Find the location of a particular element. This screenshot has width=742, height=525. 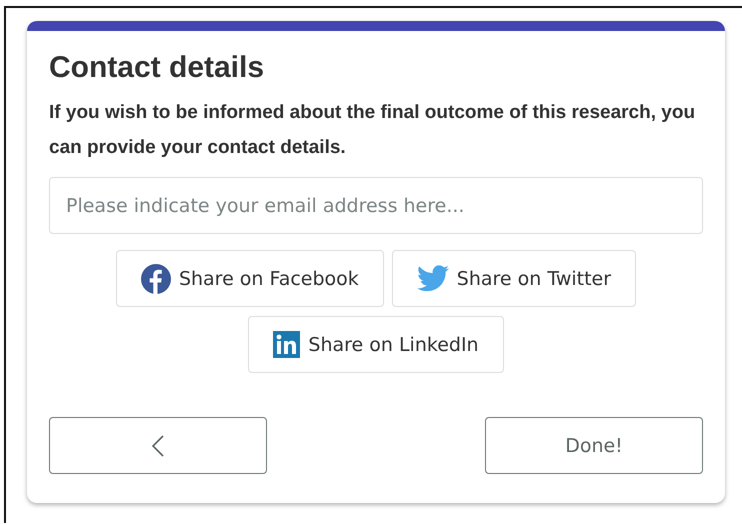

linkedin-icon is located at coordinates (286, 344).